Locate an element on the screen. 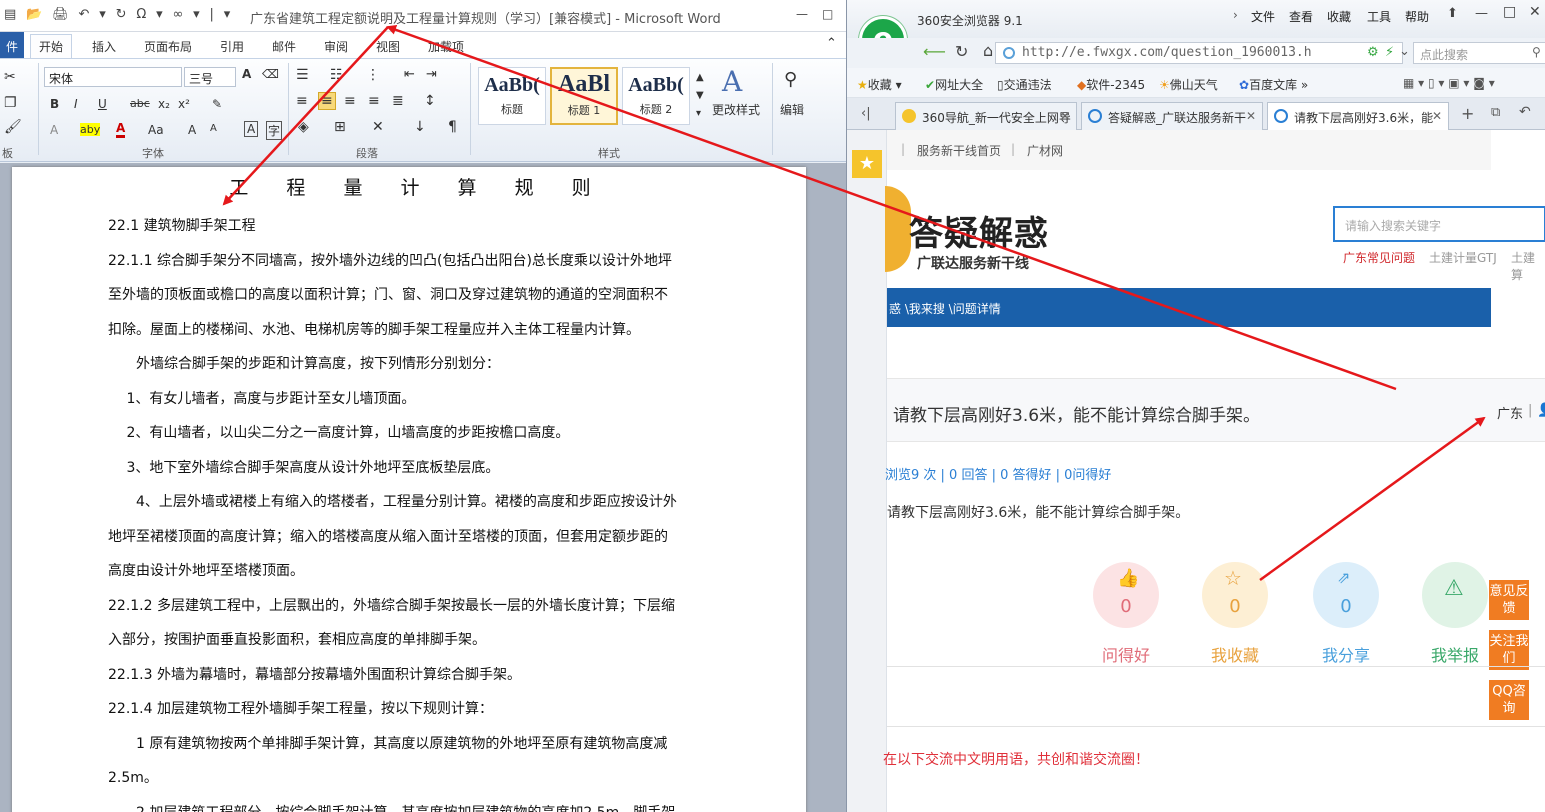  nav-link-materials: 广材网 is located at coordinates (1045, 150).